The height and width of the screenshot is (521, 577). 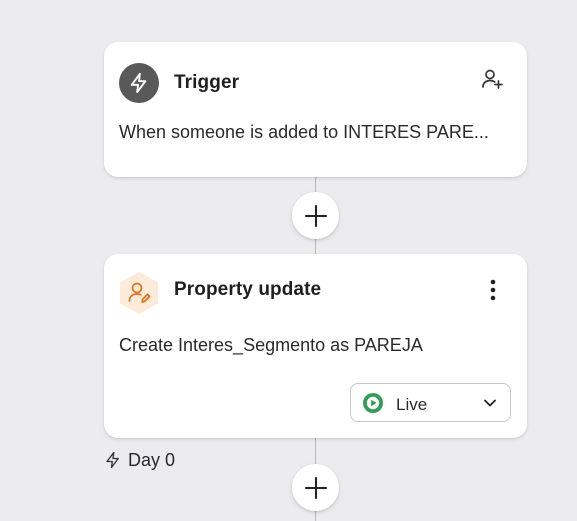 What do you see at coordinates (271, 345) in the screenshot?
I see `property-update-description: Create Interes_Segmento as PAREJA` at bounding box center [271, 345].